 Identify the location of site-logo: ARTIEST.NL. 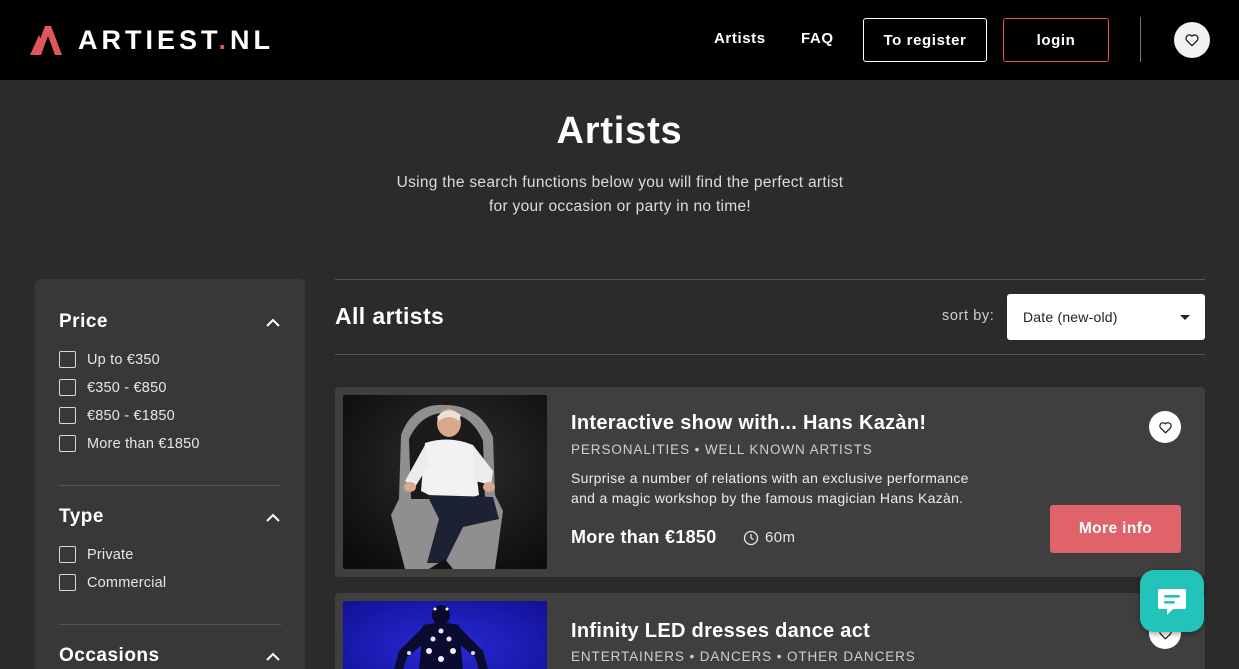
(152, 40).